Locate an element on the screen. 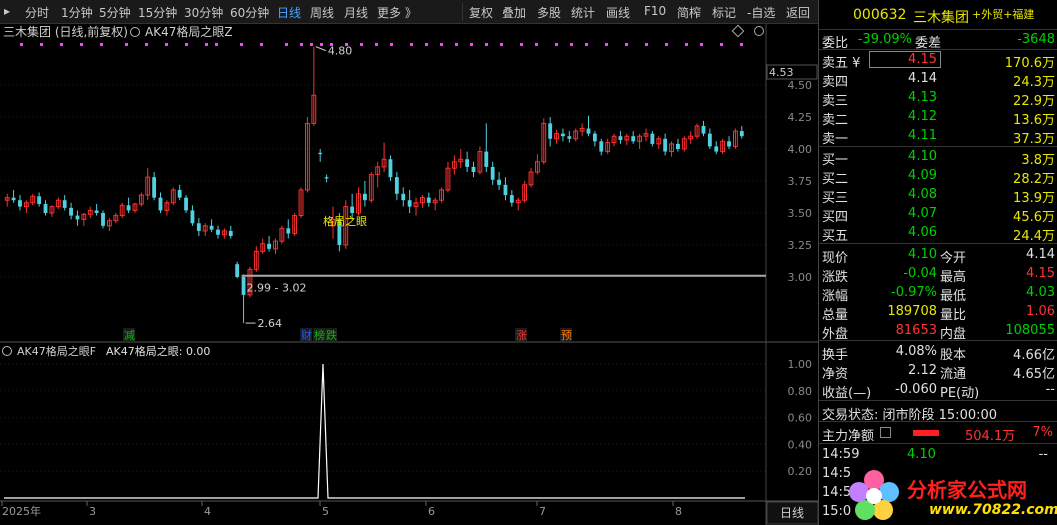 Image resolution: width=1057 pixels, height=525 pixels. stats-row: 总量 189708 量比 1.06 is located at coordinates (938, 313).